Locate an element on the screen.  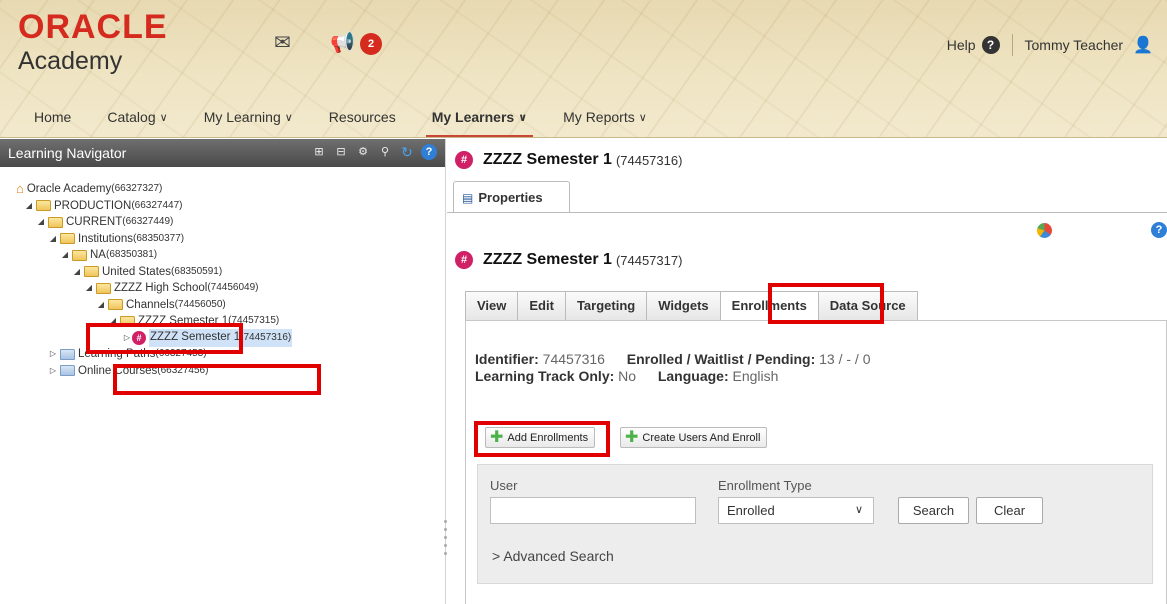
identifier-value: 74457316 is located at coordinates (573, 359).